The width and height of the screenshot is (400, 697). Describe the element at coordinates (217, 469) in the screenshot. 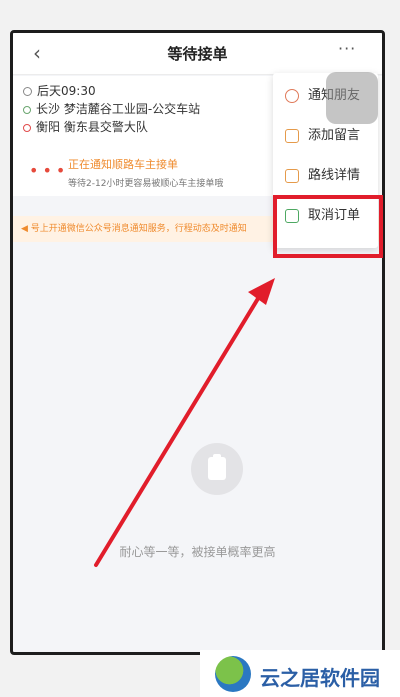

I see `clipboard-icon` at that location.